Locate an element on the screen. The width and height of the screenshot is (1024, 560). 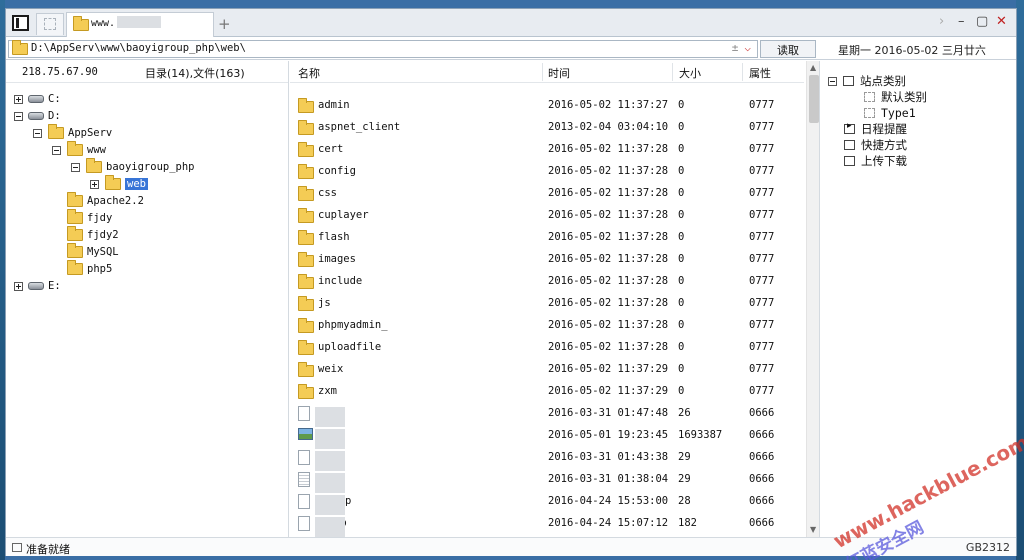
file-list-header: 名称 时间 大小 属性 is located at coordinates (547, 72).